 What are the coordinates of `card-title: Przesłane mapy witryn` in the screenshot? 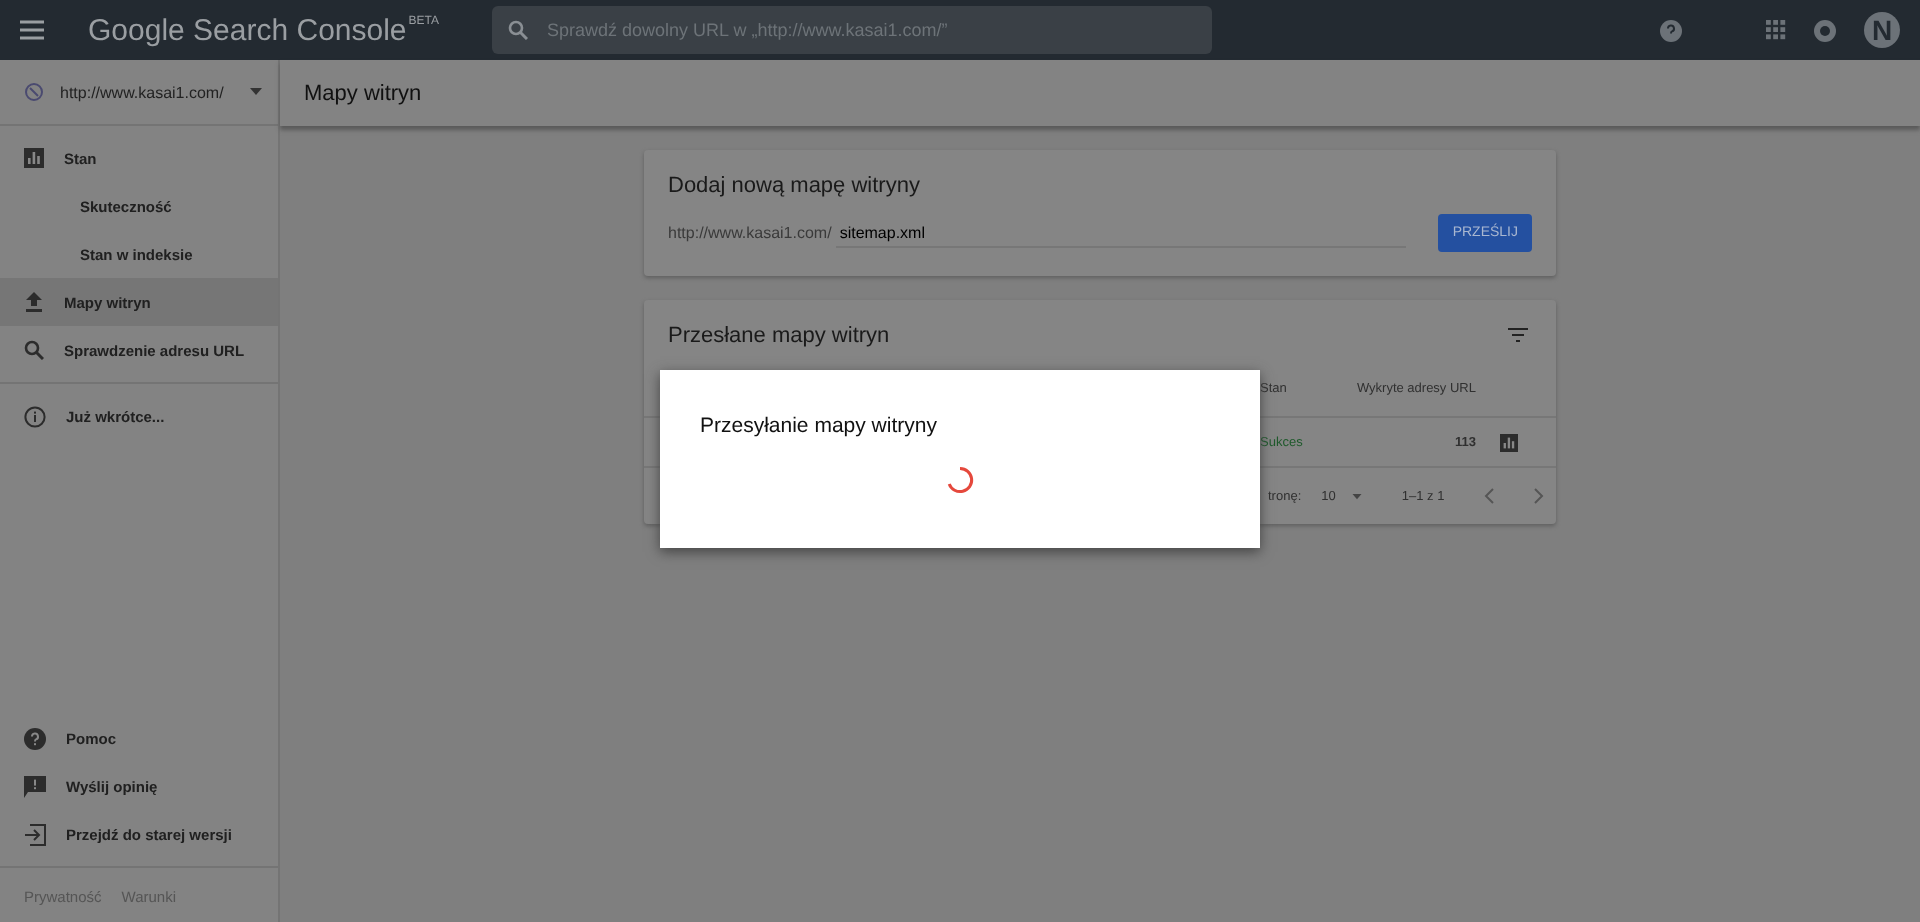 It's located at (779, 335).